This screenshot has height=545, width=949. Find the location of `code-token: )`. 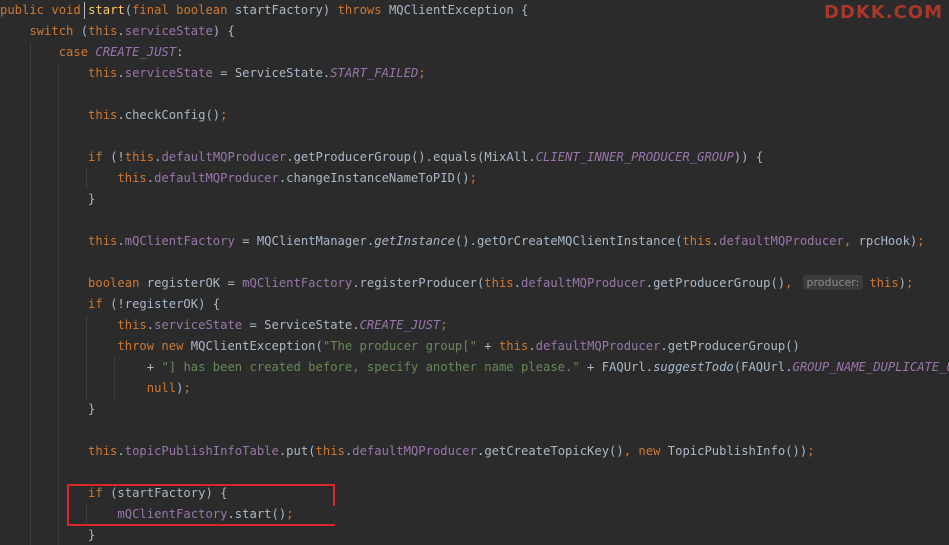

code-token: ) is located at coordinates (902, 283).